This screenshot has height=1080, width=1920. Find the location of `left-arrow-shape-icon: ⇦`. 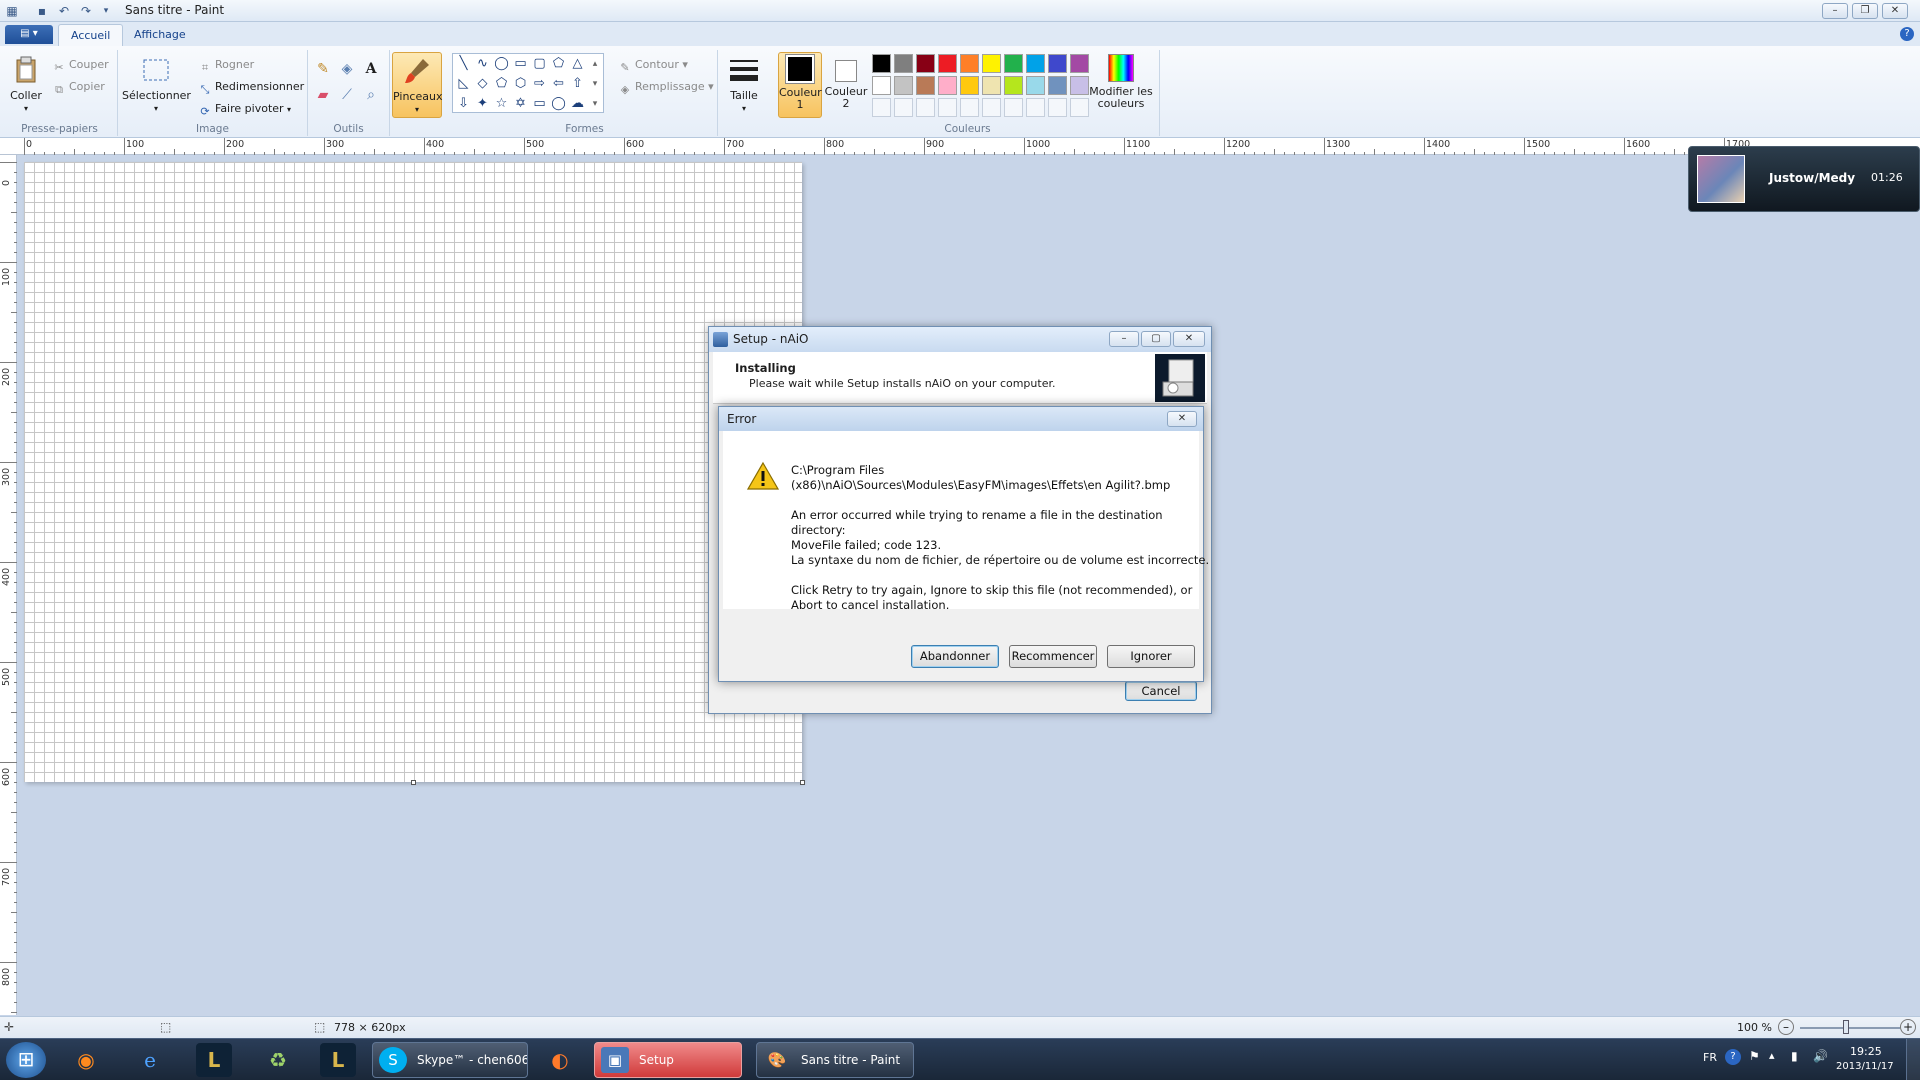

left-arrow-shape-icon: ⇦ is located at coordinates (558, 84).